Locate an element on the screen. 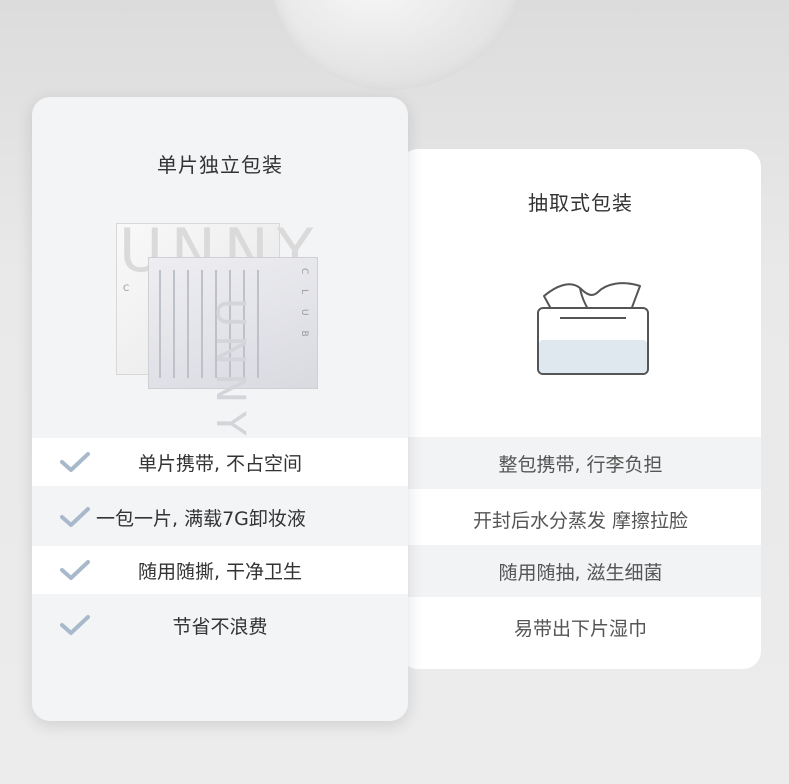  benefit-row-text: 随用随撕, 干净卫生 is located at coordinates (220, 571).